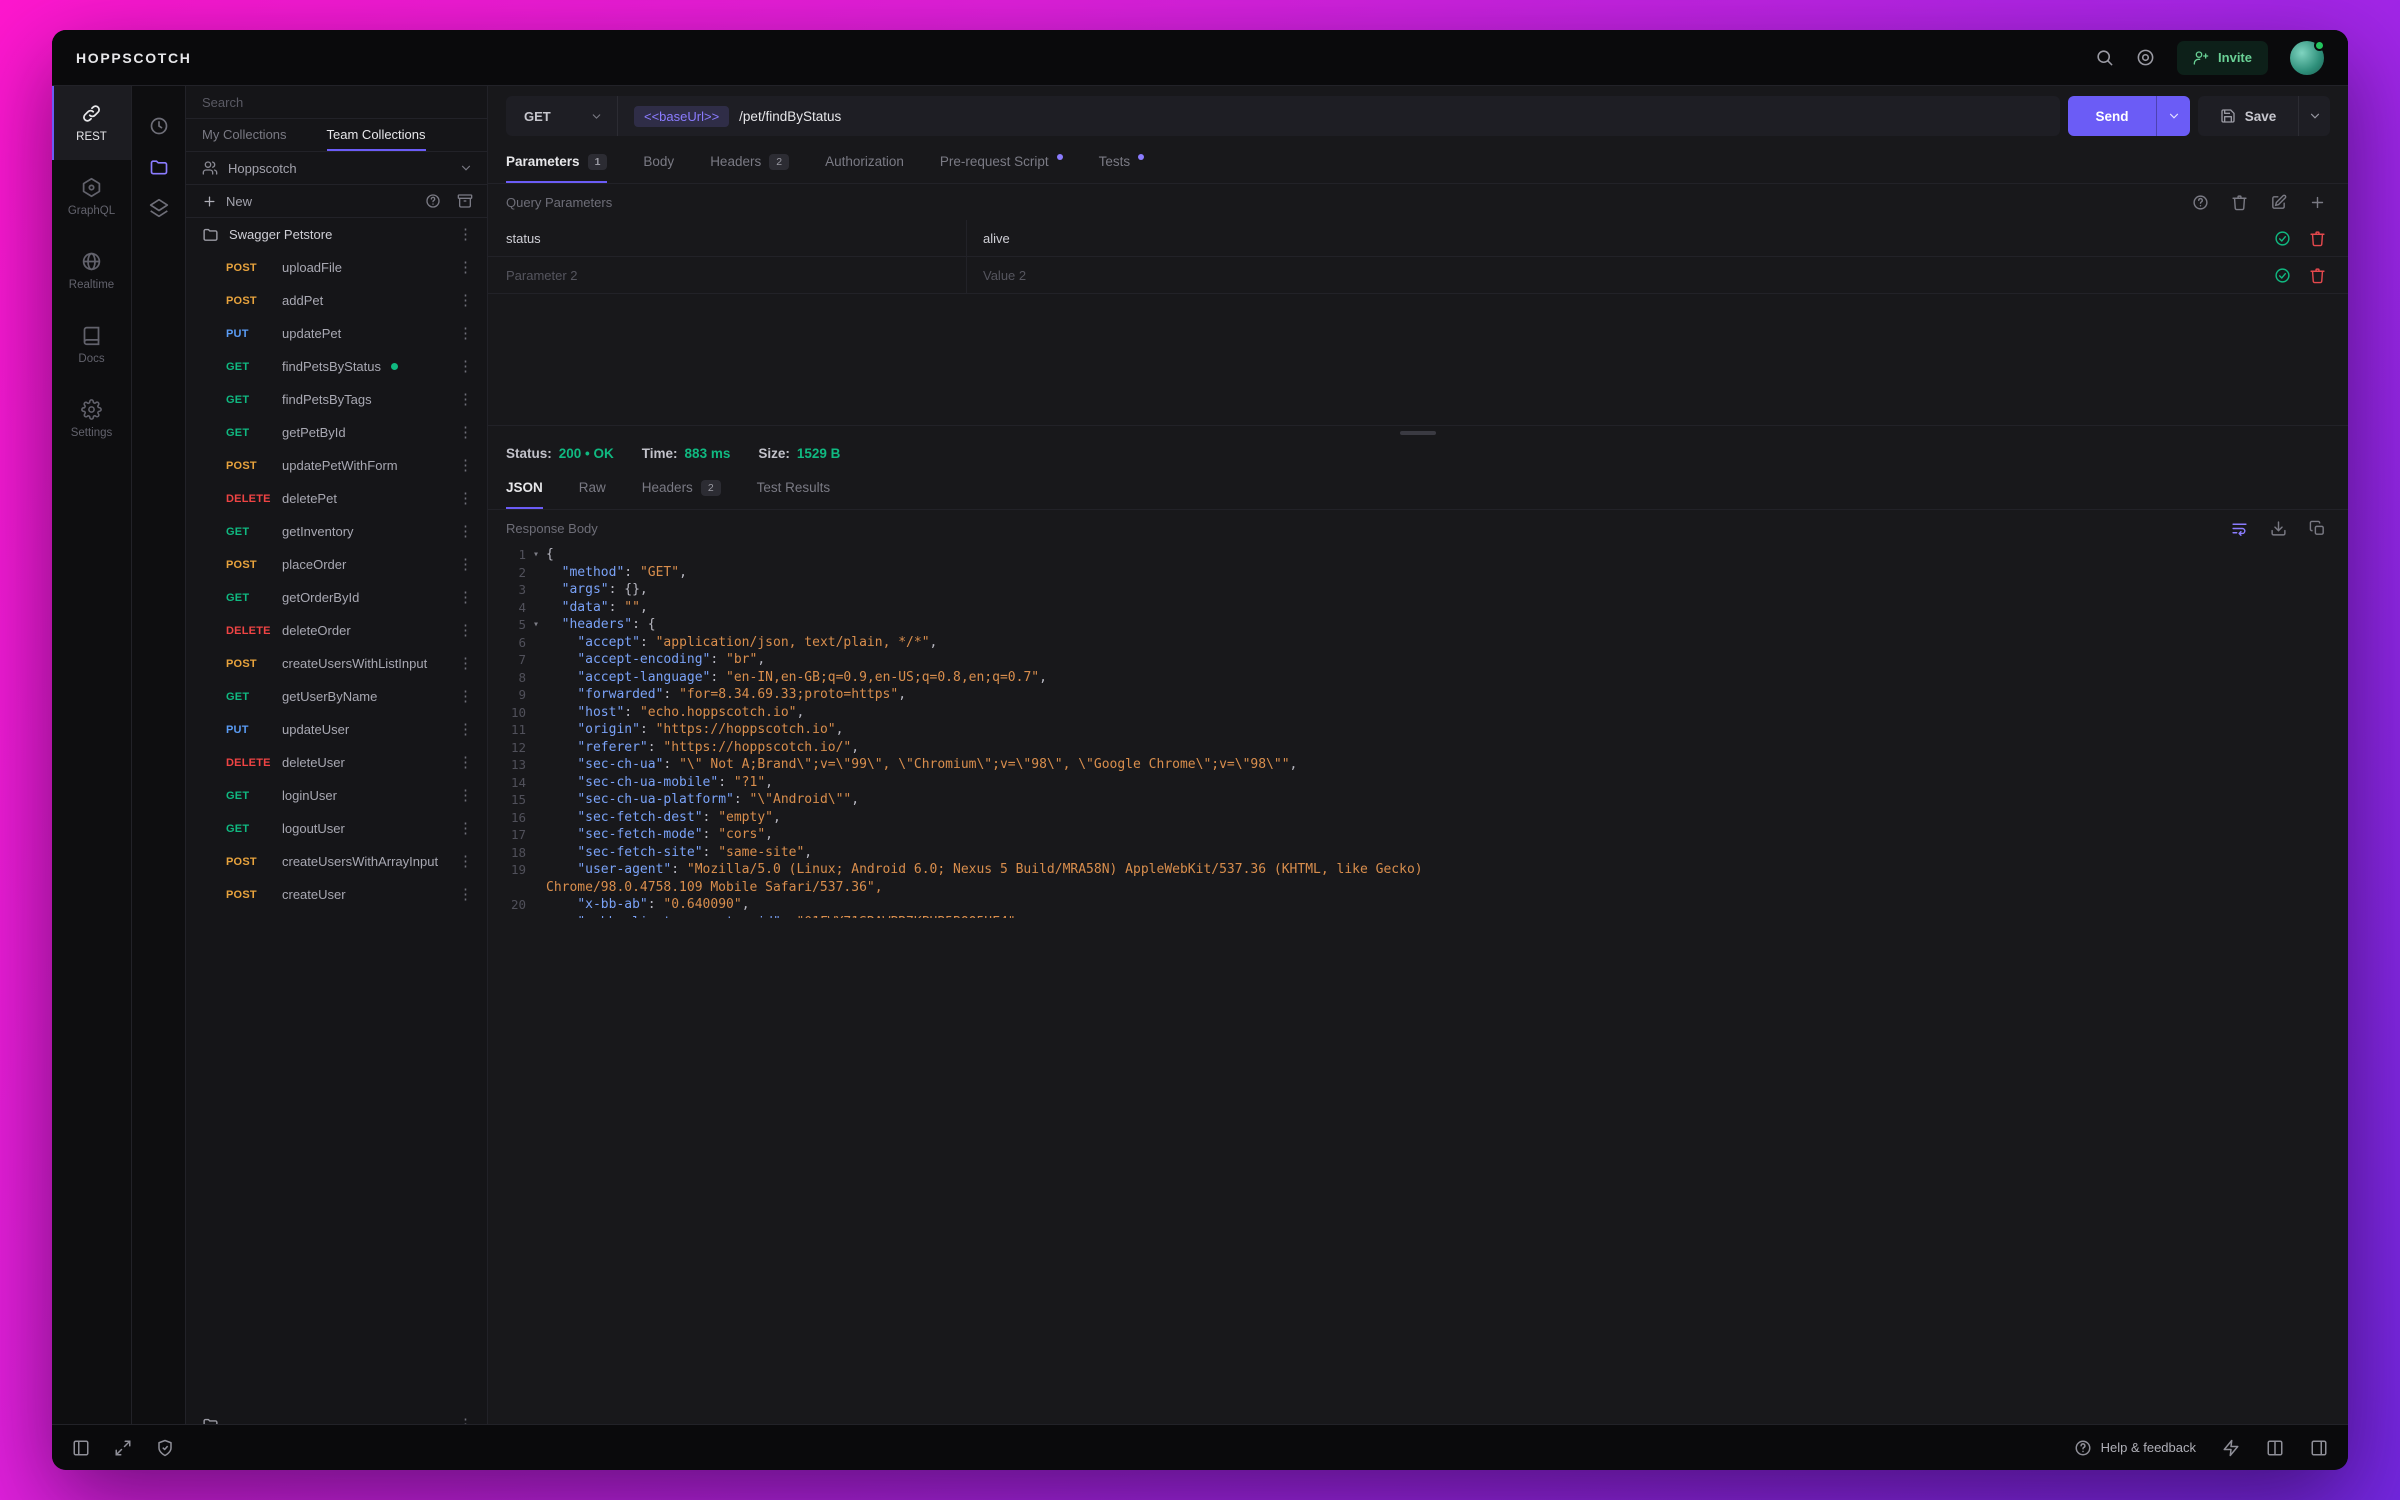  I want to click on add-parameter-icon, so click(2317, 202).